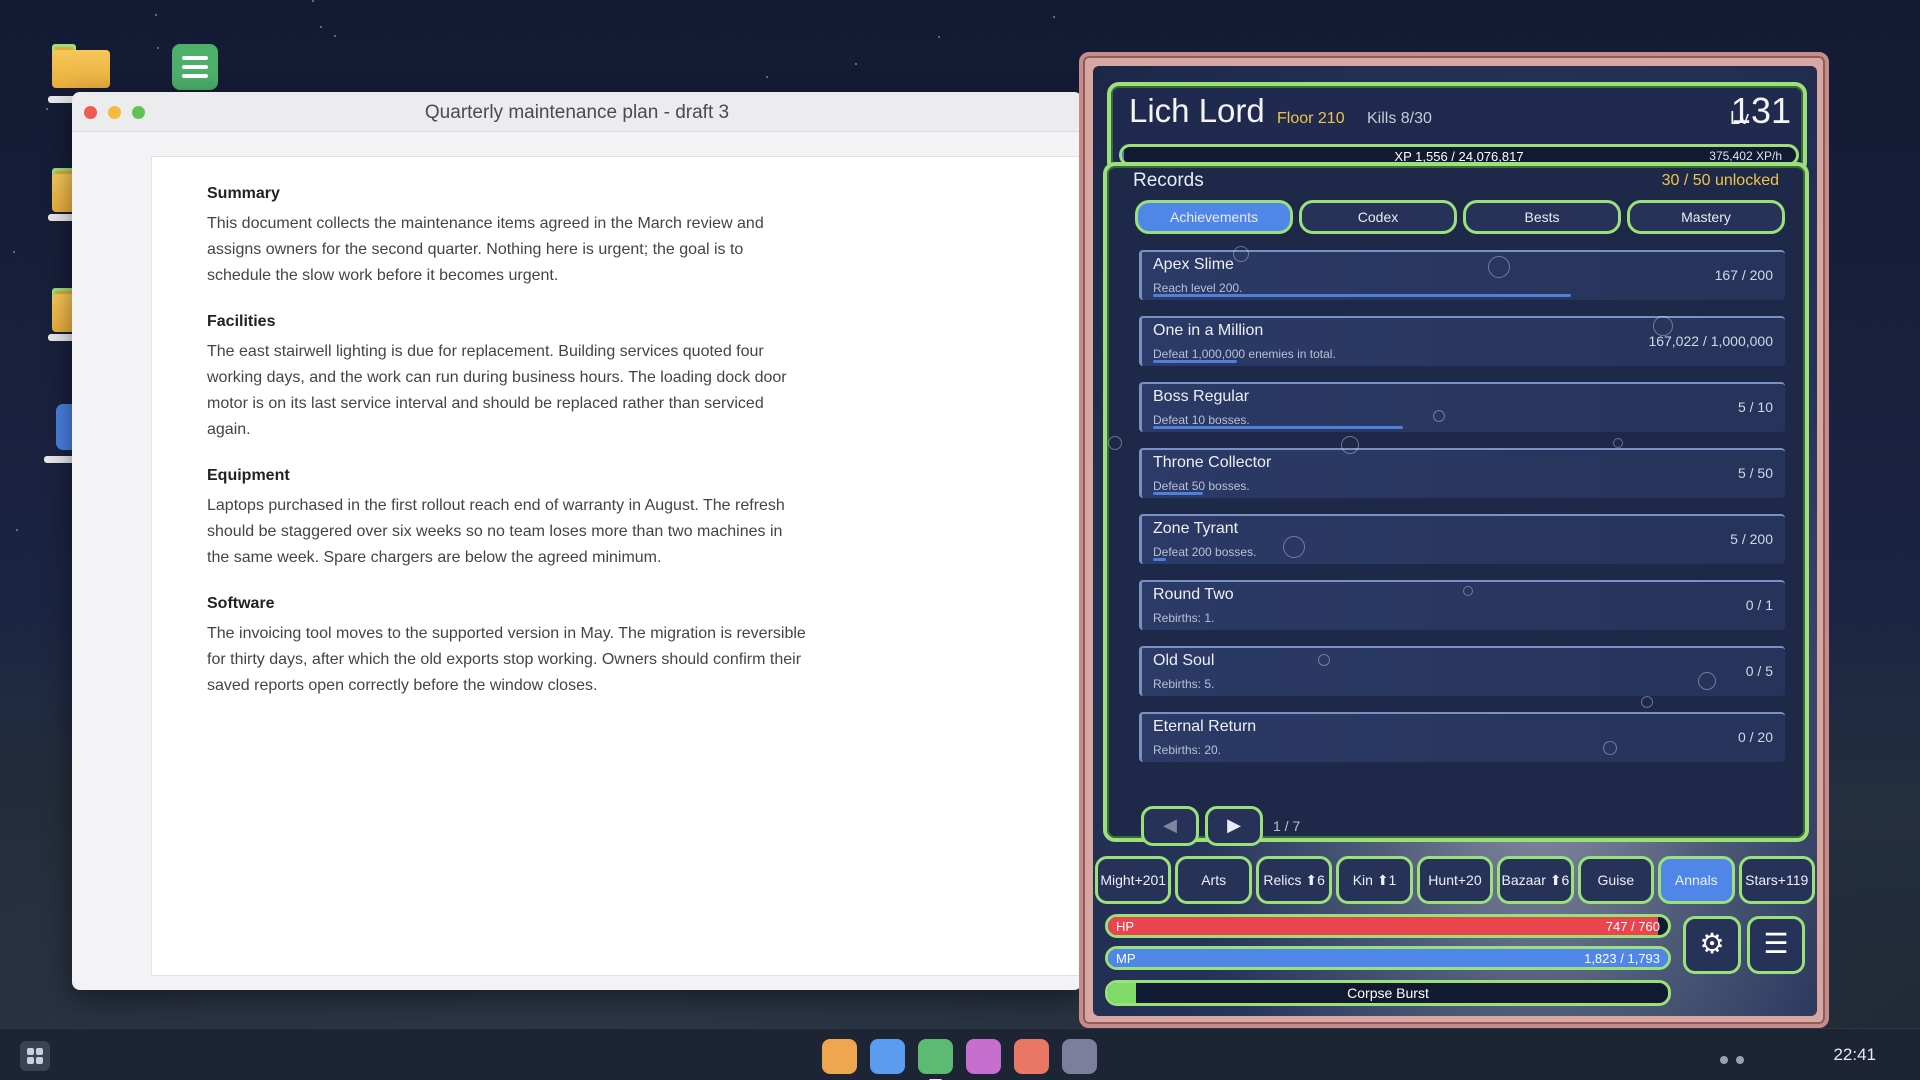 The height and width of the screenshot is (1080, 1920). I want to click on achievement-progress: 0 / 1, so click(1759, 605).